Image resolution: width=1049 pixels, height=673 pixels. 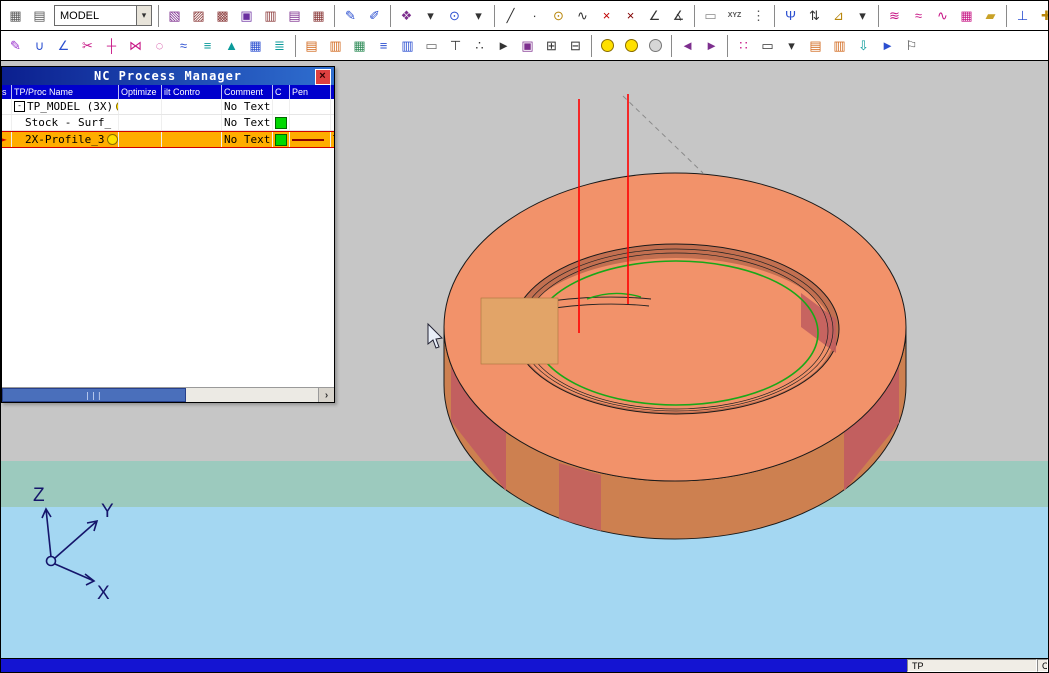 What do you see at coordinates (431, 45) in the screenshot?
I see `comment-bubble-icon: ▭` at bounding box center [431, 45].